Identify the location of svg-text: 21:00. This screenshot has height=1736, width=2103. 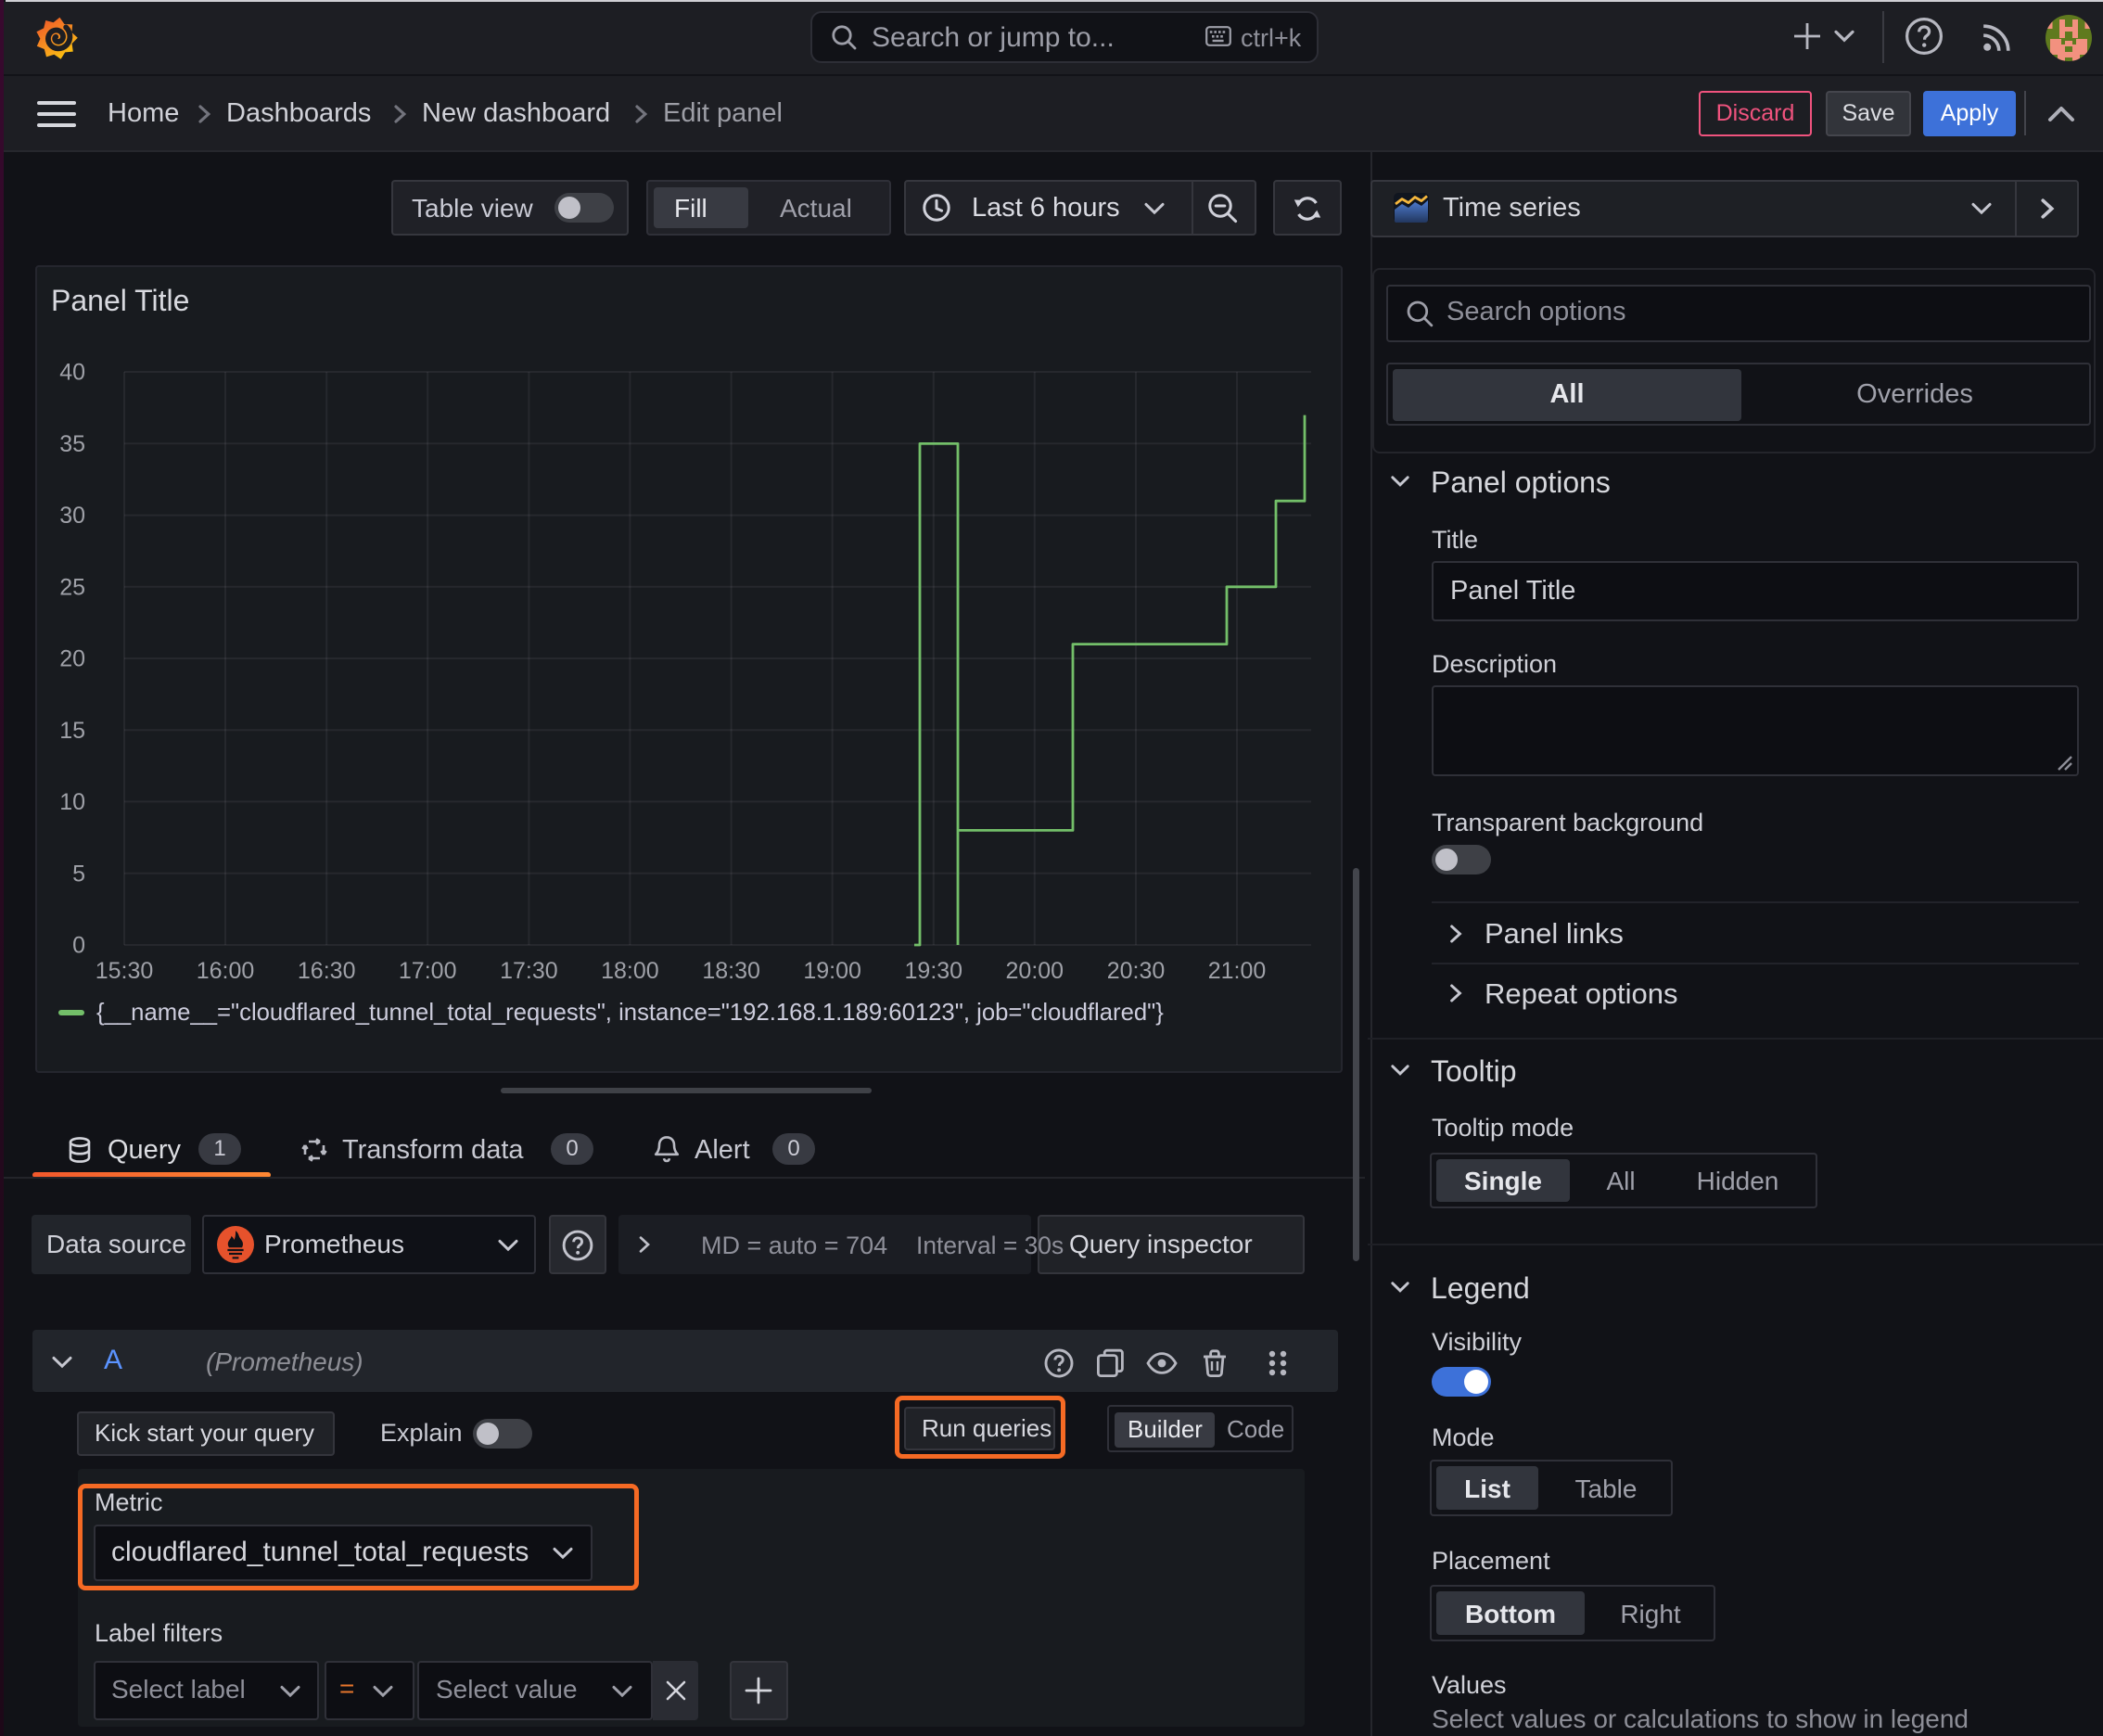
(1237, 971).